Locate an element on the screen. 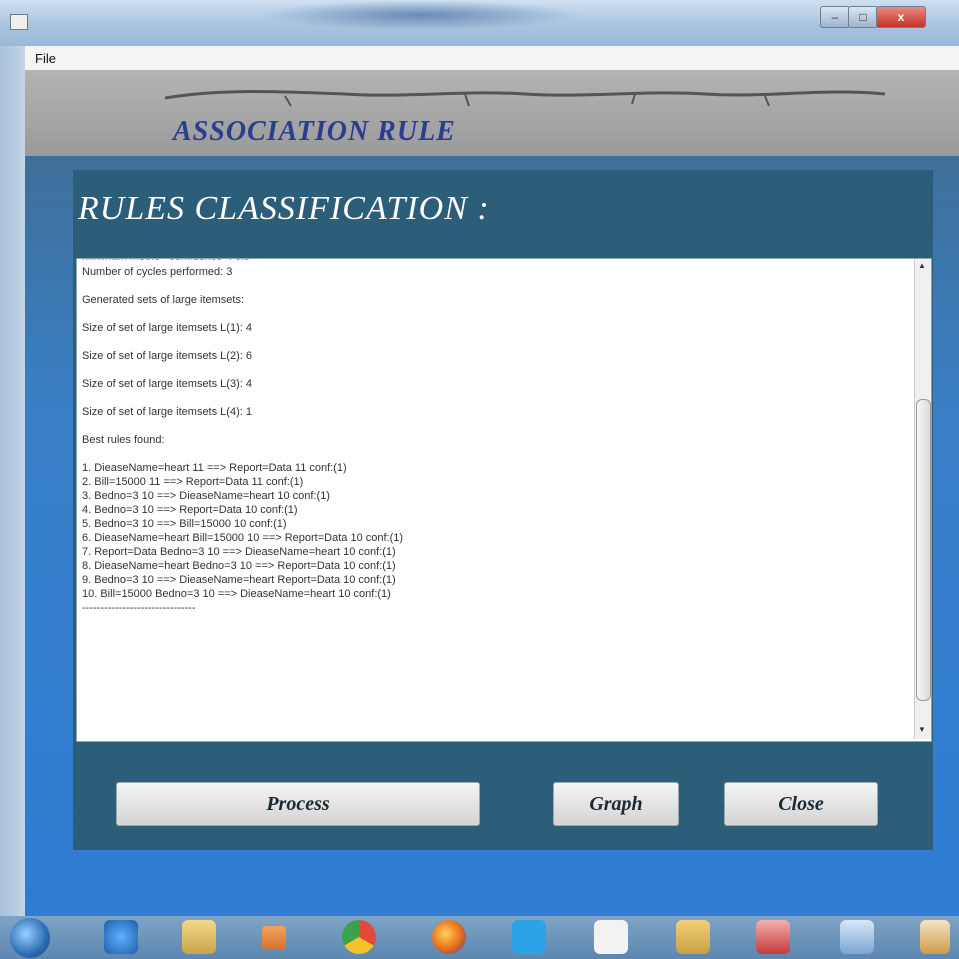 The height and width of the screenshot is (959, 959). output-line: Generated sets of large itemsets: is located at coordinates (163, 300).